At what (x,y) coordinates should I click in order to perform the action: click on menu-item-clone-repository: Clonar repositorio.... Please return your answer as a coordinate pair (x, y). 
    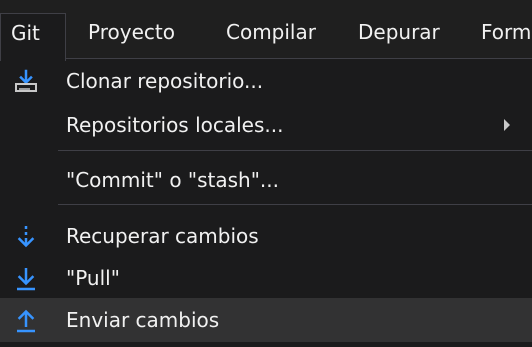
    Looking at the image, I should click on (266, 81).